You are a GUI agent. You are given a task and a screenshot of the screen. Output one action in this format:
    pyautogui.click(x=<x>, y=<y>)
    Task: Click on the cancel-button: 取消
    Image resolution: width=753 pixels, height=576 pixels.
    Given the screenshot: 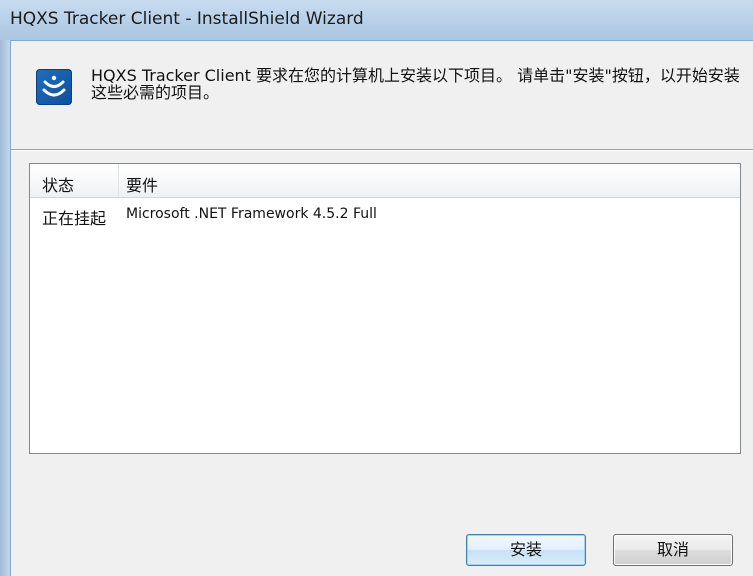 What is the action you would take?
    pyautogui.click(x=673, y=550)
    